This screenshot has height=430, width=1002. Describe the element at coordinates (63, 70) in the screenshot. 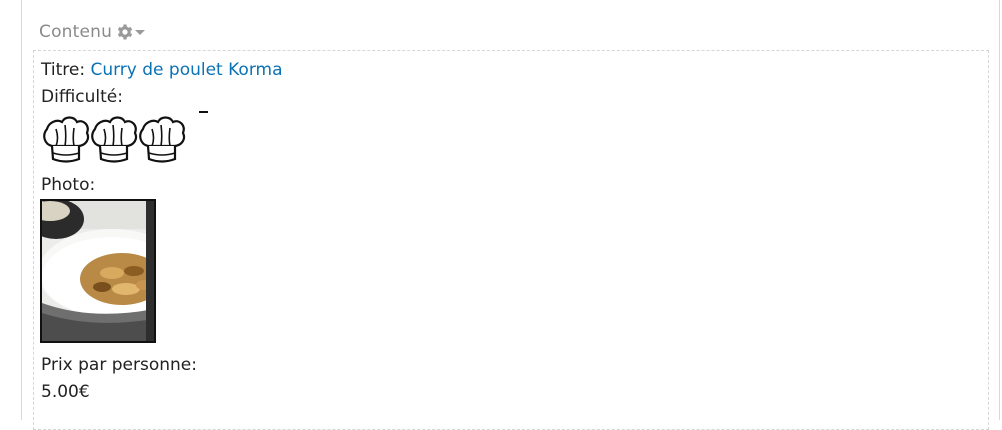

I see `title-label: Titre:` at that location.